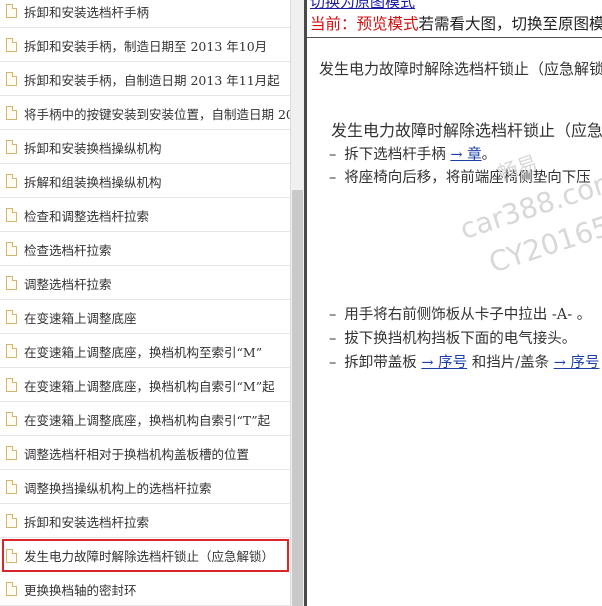  I want to click on mode-status: 当前：预览模式若需看大图，切换至原图模式, so click(456, 23).